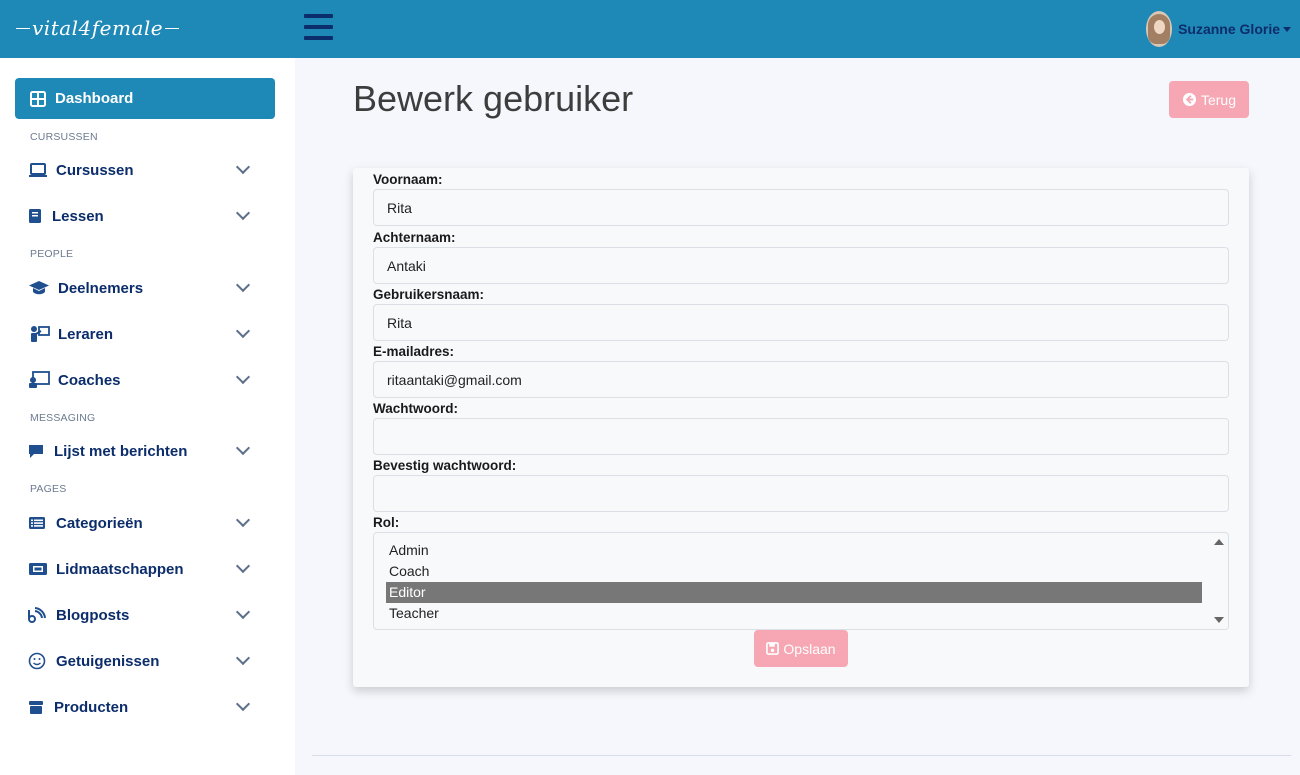  What do you see at coordinates (143, 170) in the screenshot?
I see `sidebar-item-cursussen: Cursussen` at bounding box center [143, 170].